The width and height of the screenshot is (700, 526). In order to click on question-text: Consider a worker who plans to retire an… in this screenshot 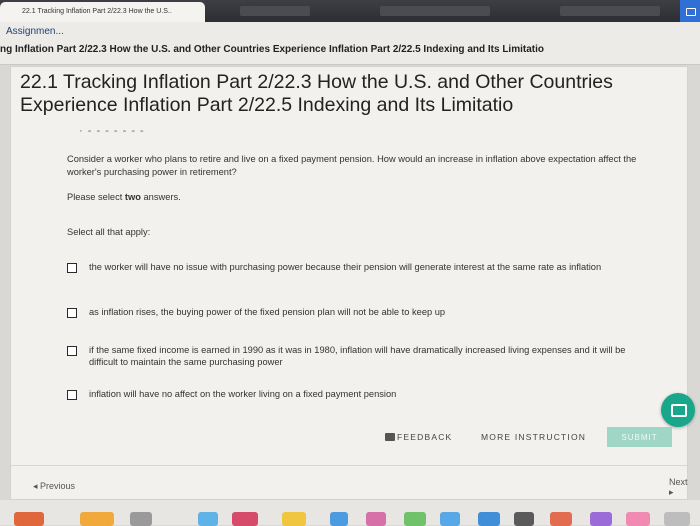, I will do `click(352, 165)`.